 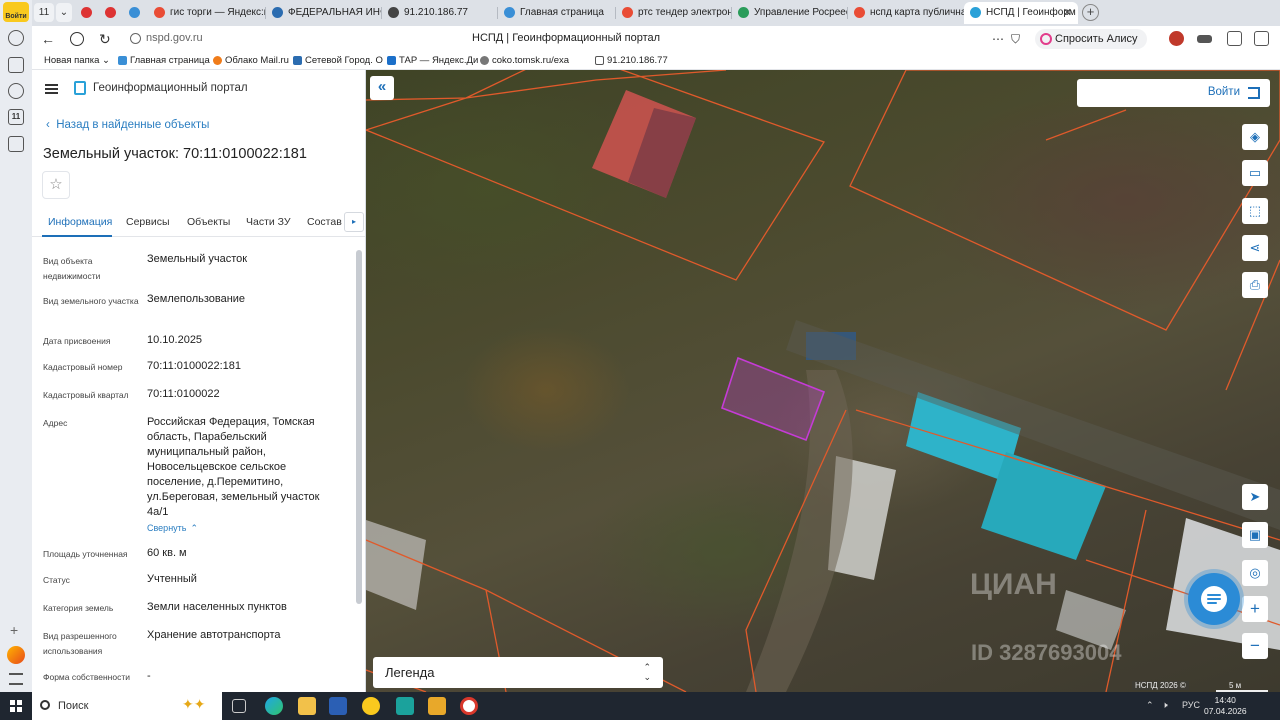 I want to click on tab-rts-tender: ртс тендер электрон, so click(x=674, y=13).